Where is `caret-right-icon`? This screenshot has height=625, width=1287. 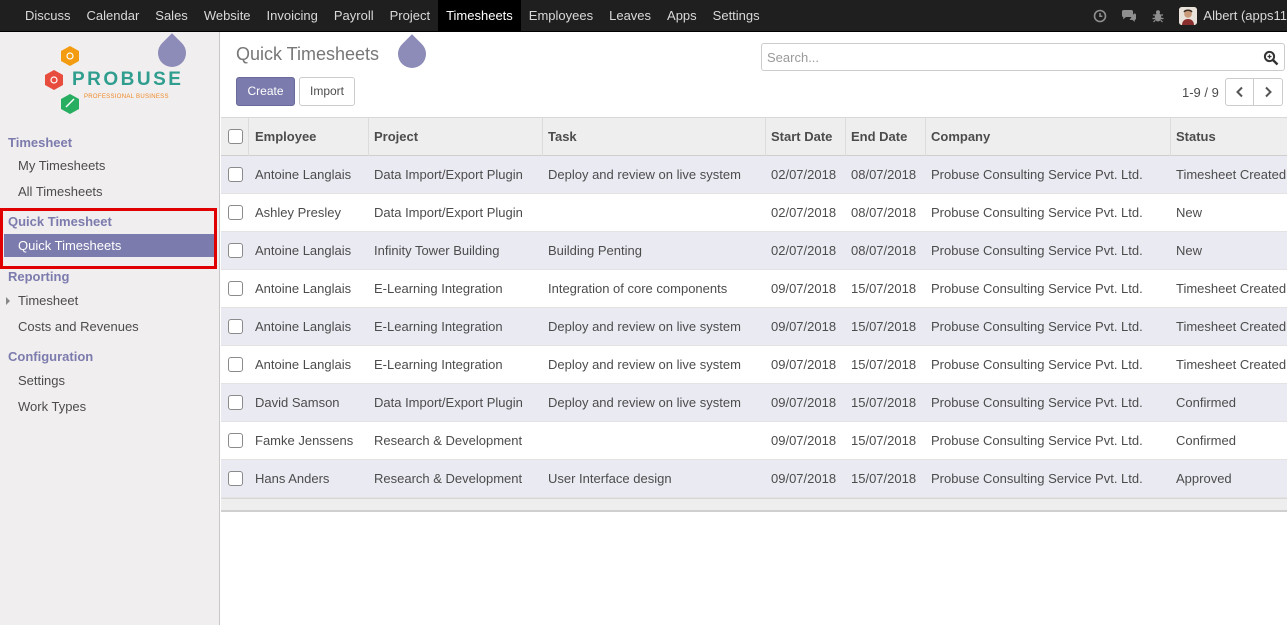
caret-right-icon is located at coordinates (8, 301).